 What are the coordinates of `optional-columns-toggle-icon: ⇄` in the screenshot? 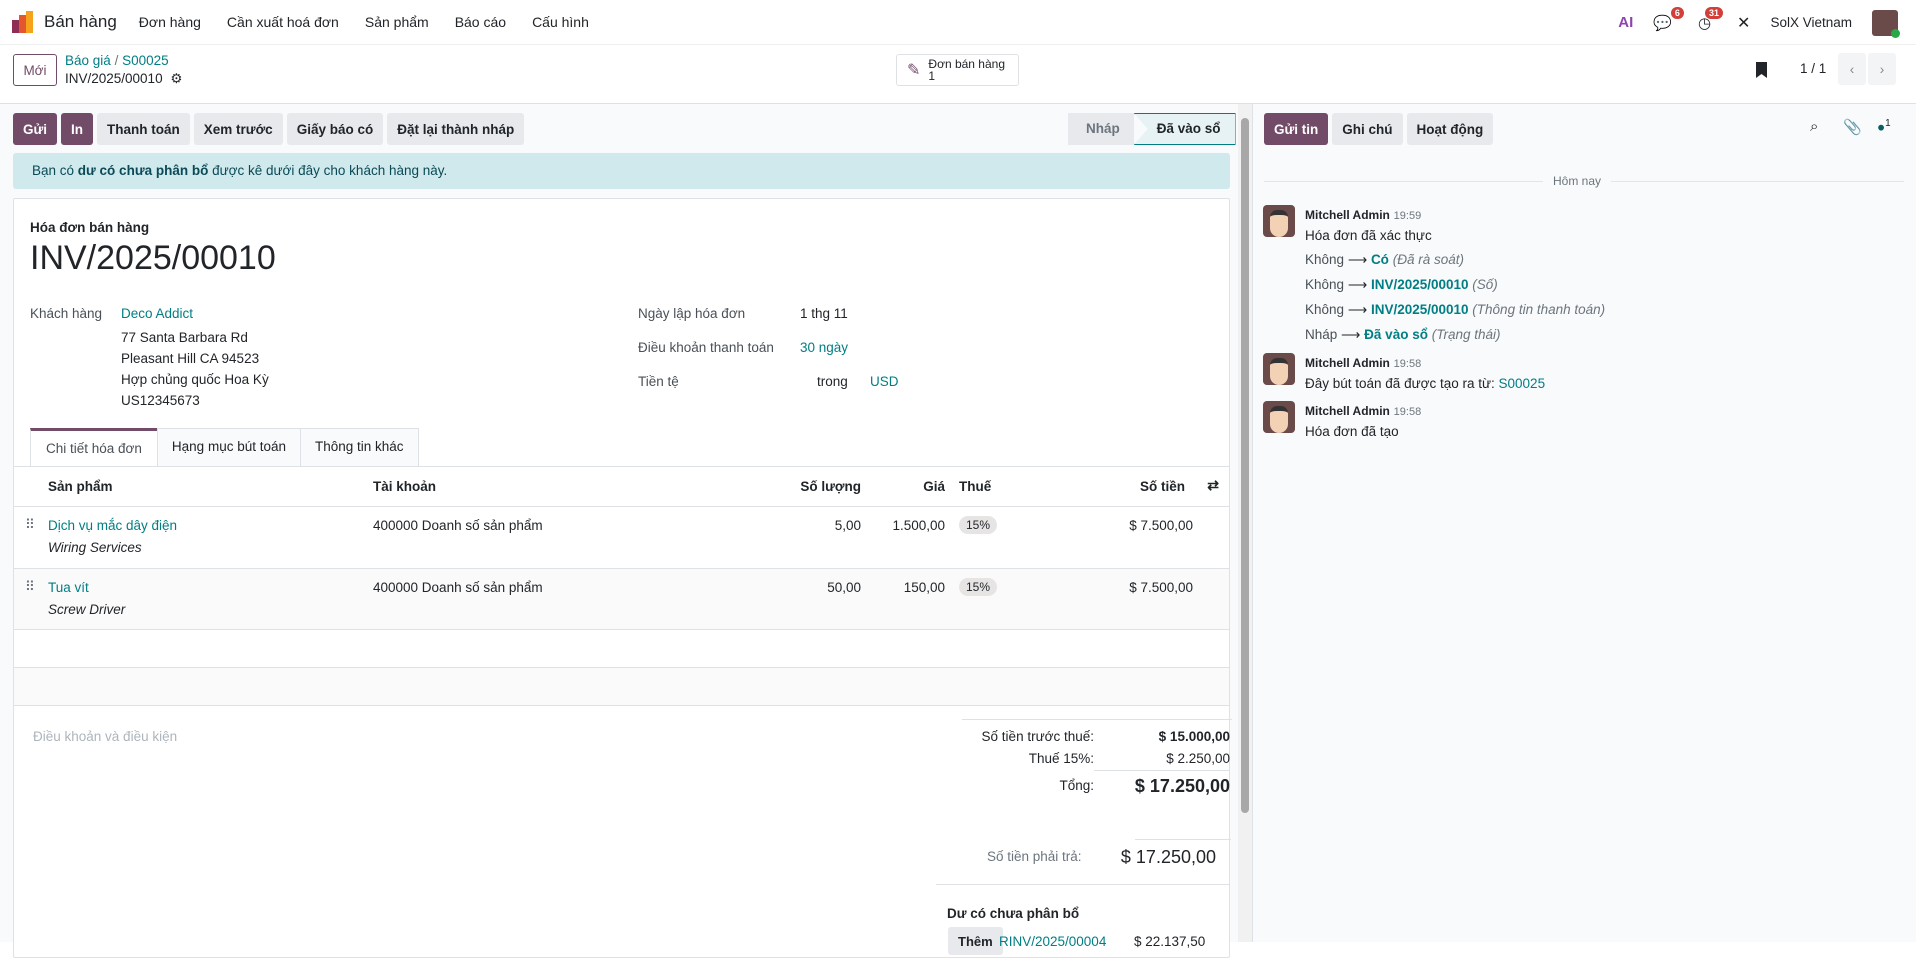 It's located at (1213, 485).